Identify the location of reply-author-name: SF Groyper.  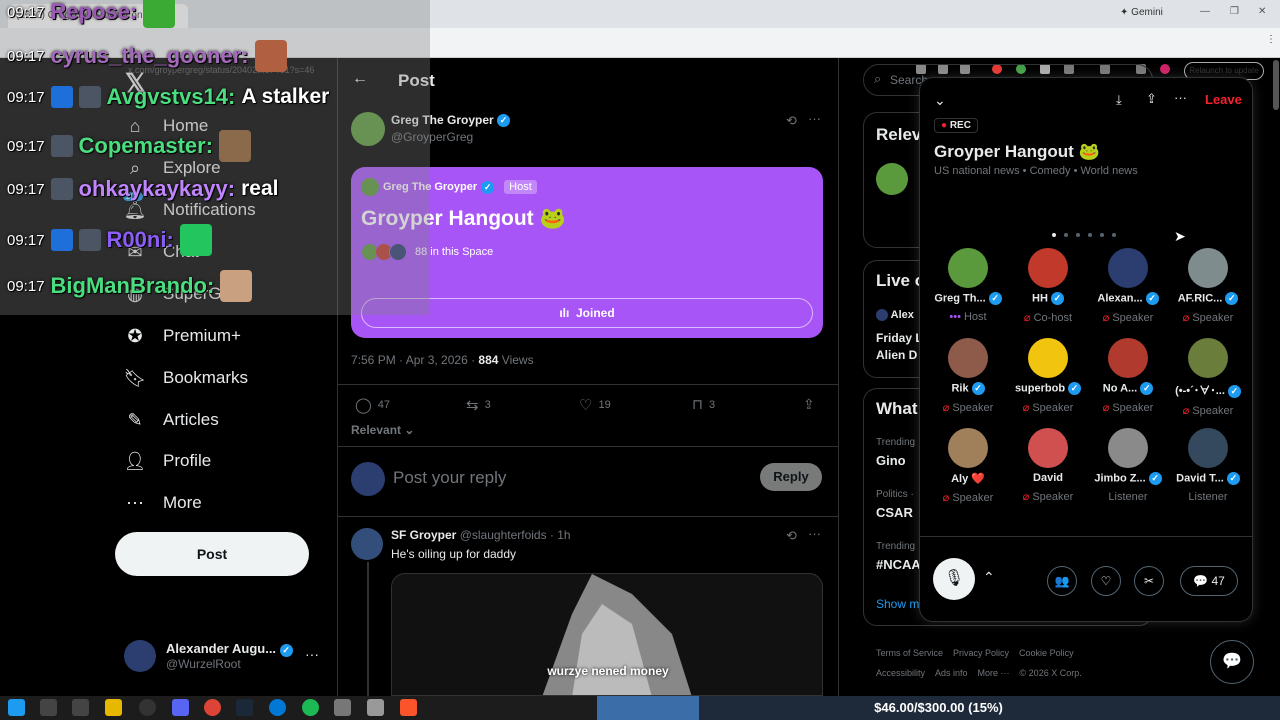
(423, 535).